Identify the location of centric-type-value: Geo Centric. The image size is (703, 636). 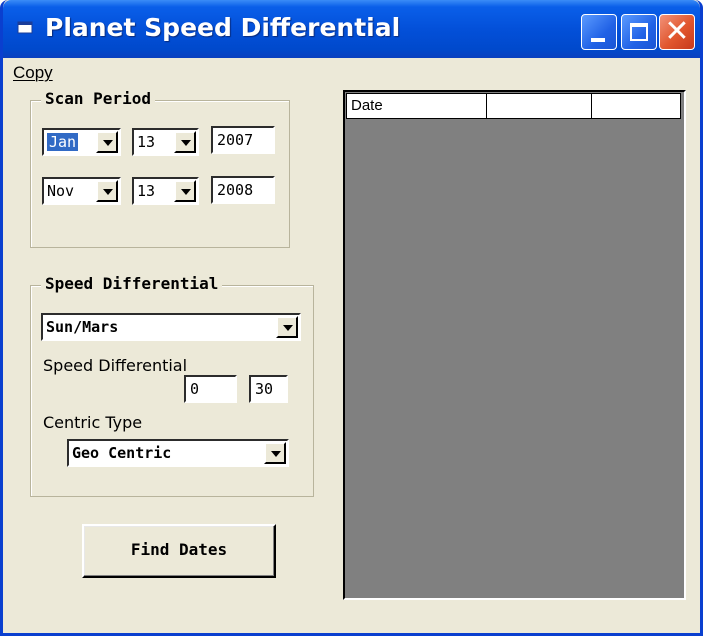
(122, 453).